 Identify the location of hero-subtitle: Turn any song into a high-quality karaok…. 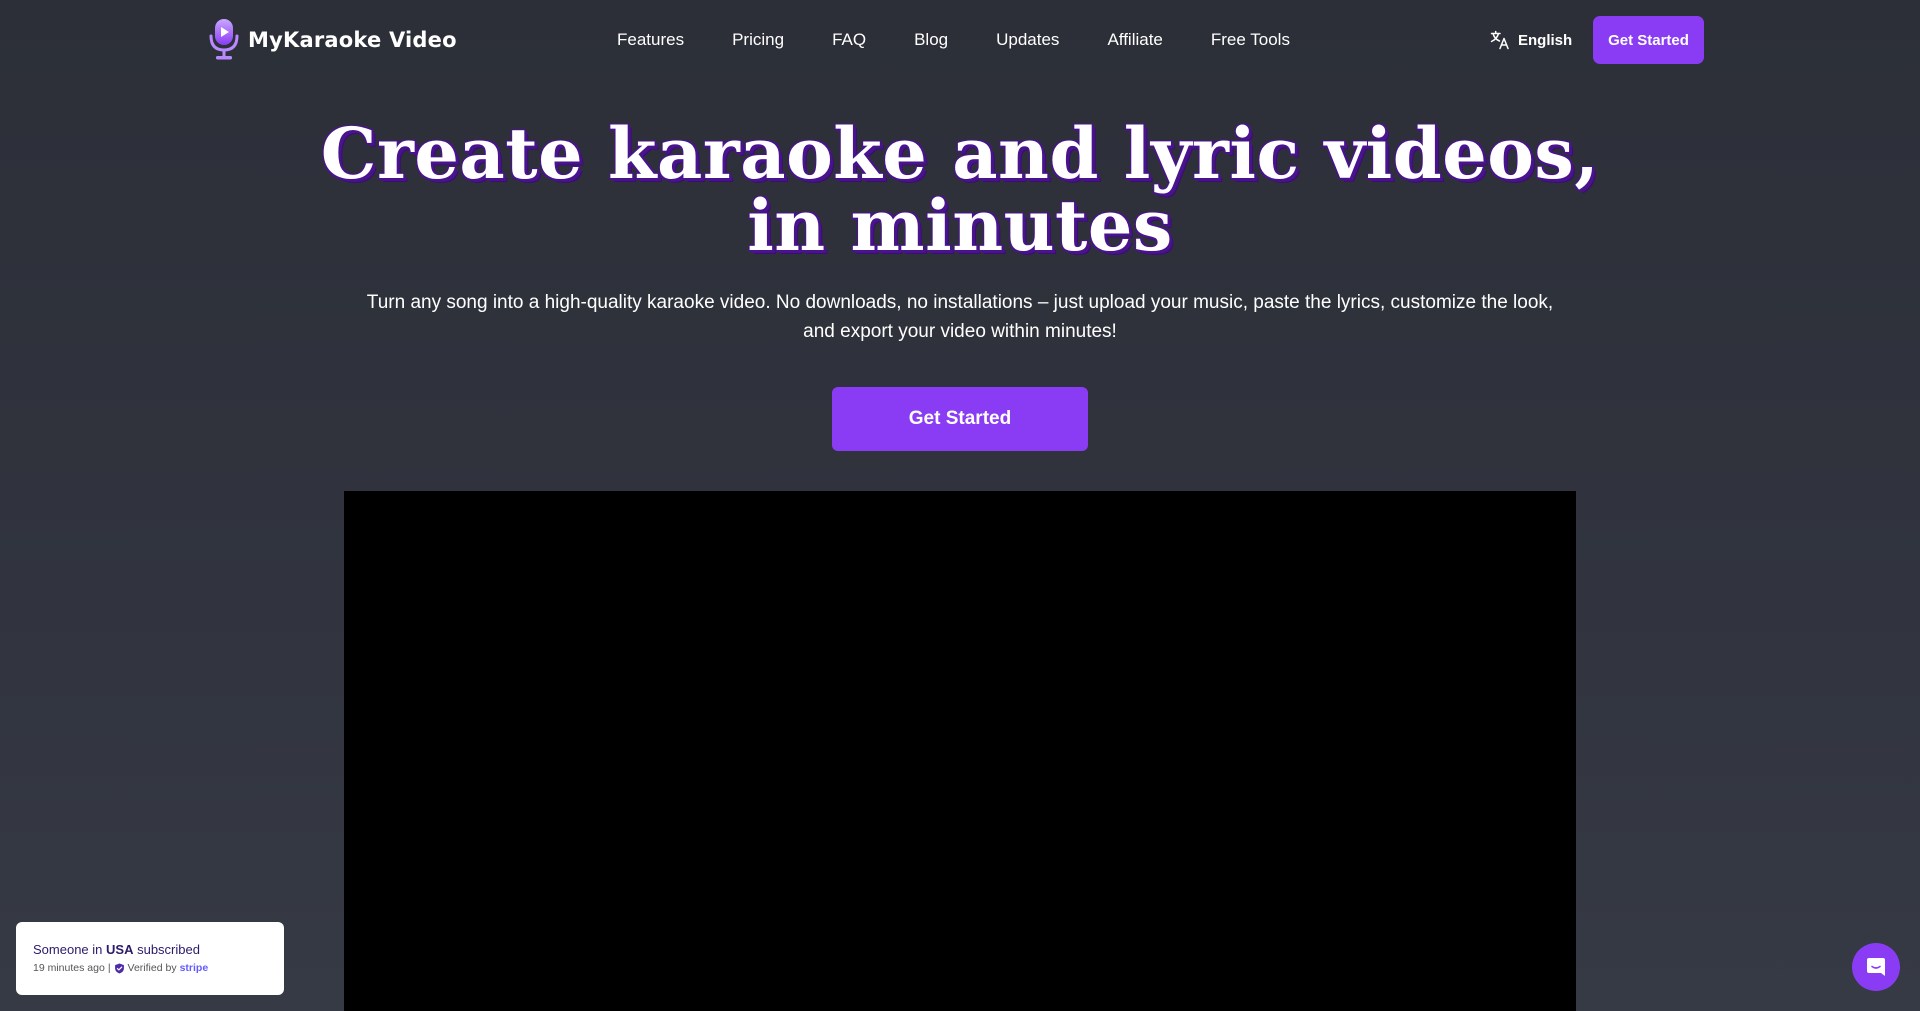
(960, 317).